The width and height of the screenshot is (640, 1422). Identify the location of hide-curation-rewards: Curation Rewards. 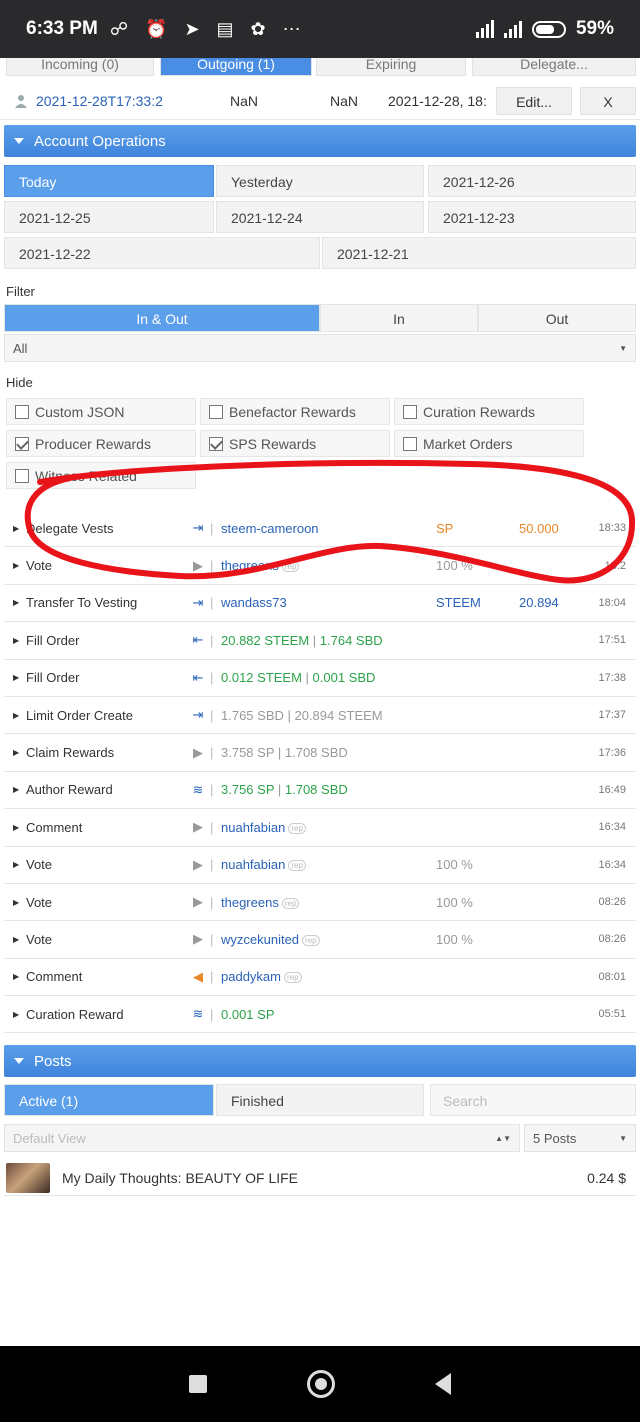
(489, 411).